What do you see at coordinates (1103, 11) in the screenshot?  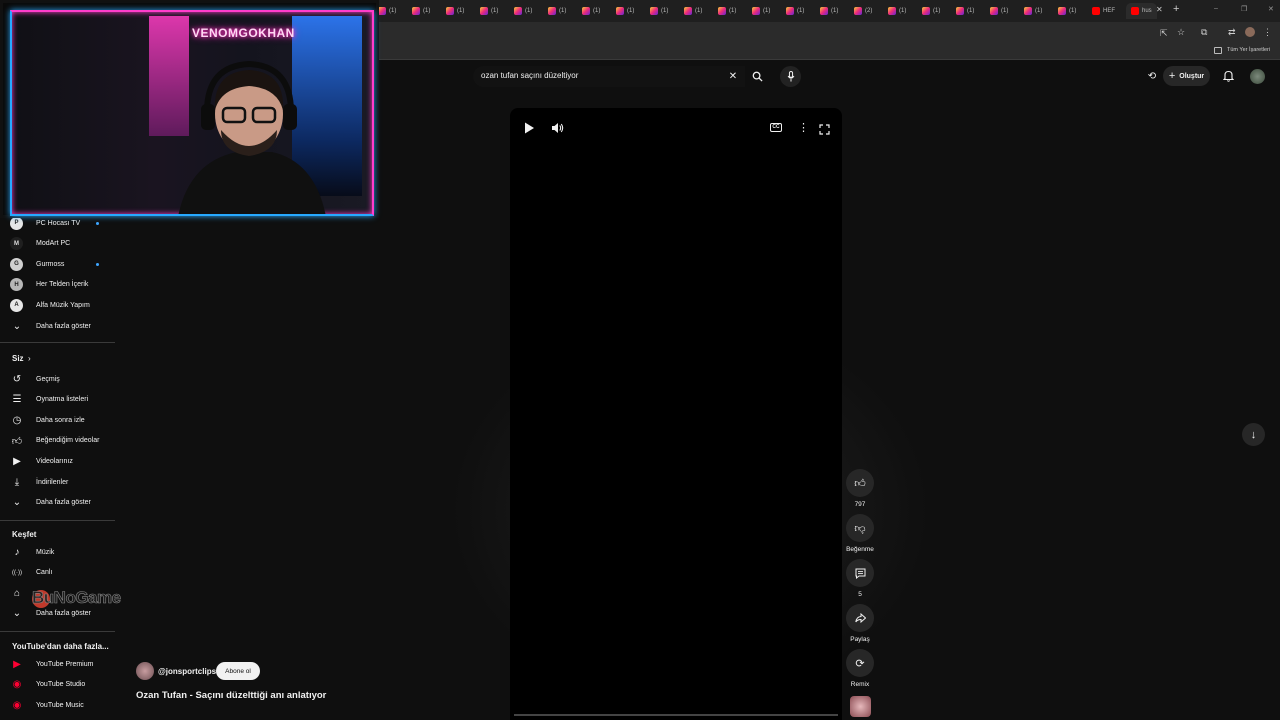 I see `browser-tab: HEF` at bounding box center [1103, 11].